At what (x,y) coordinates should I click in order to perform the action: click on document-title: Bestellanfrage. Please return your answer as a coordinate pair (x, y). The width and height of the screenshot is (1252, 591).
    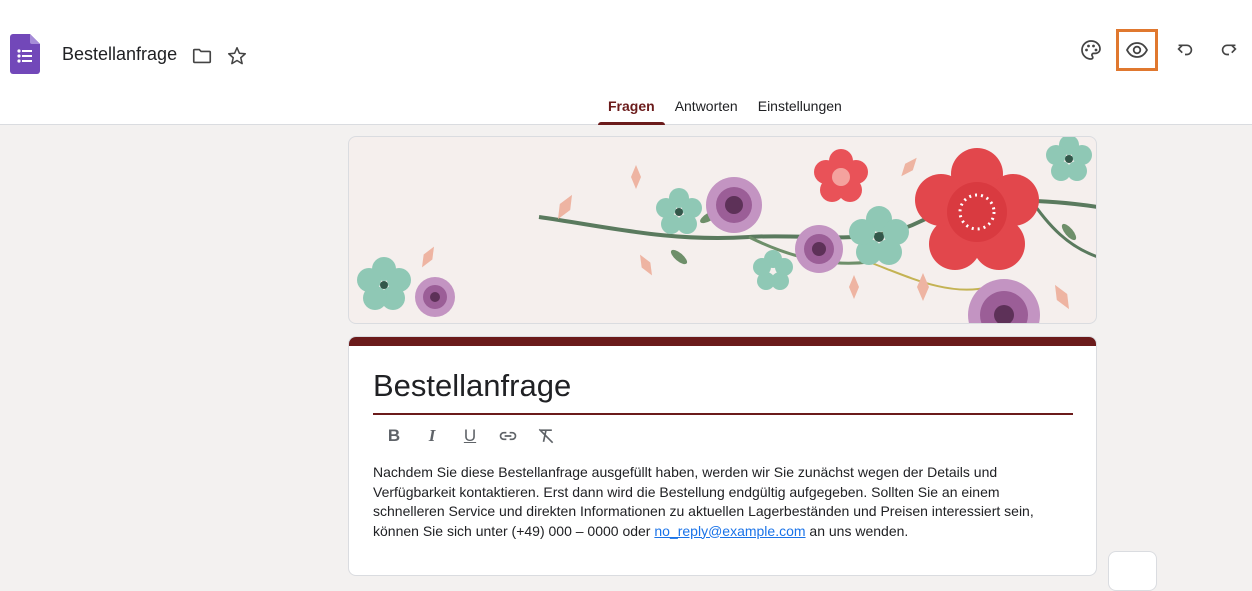
    Looking at the image, I should click on (119, 54).